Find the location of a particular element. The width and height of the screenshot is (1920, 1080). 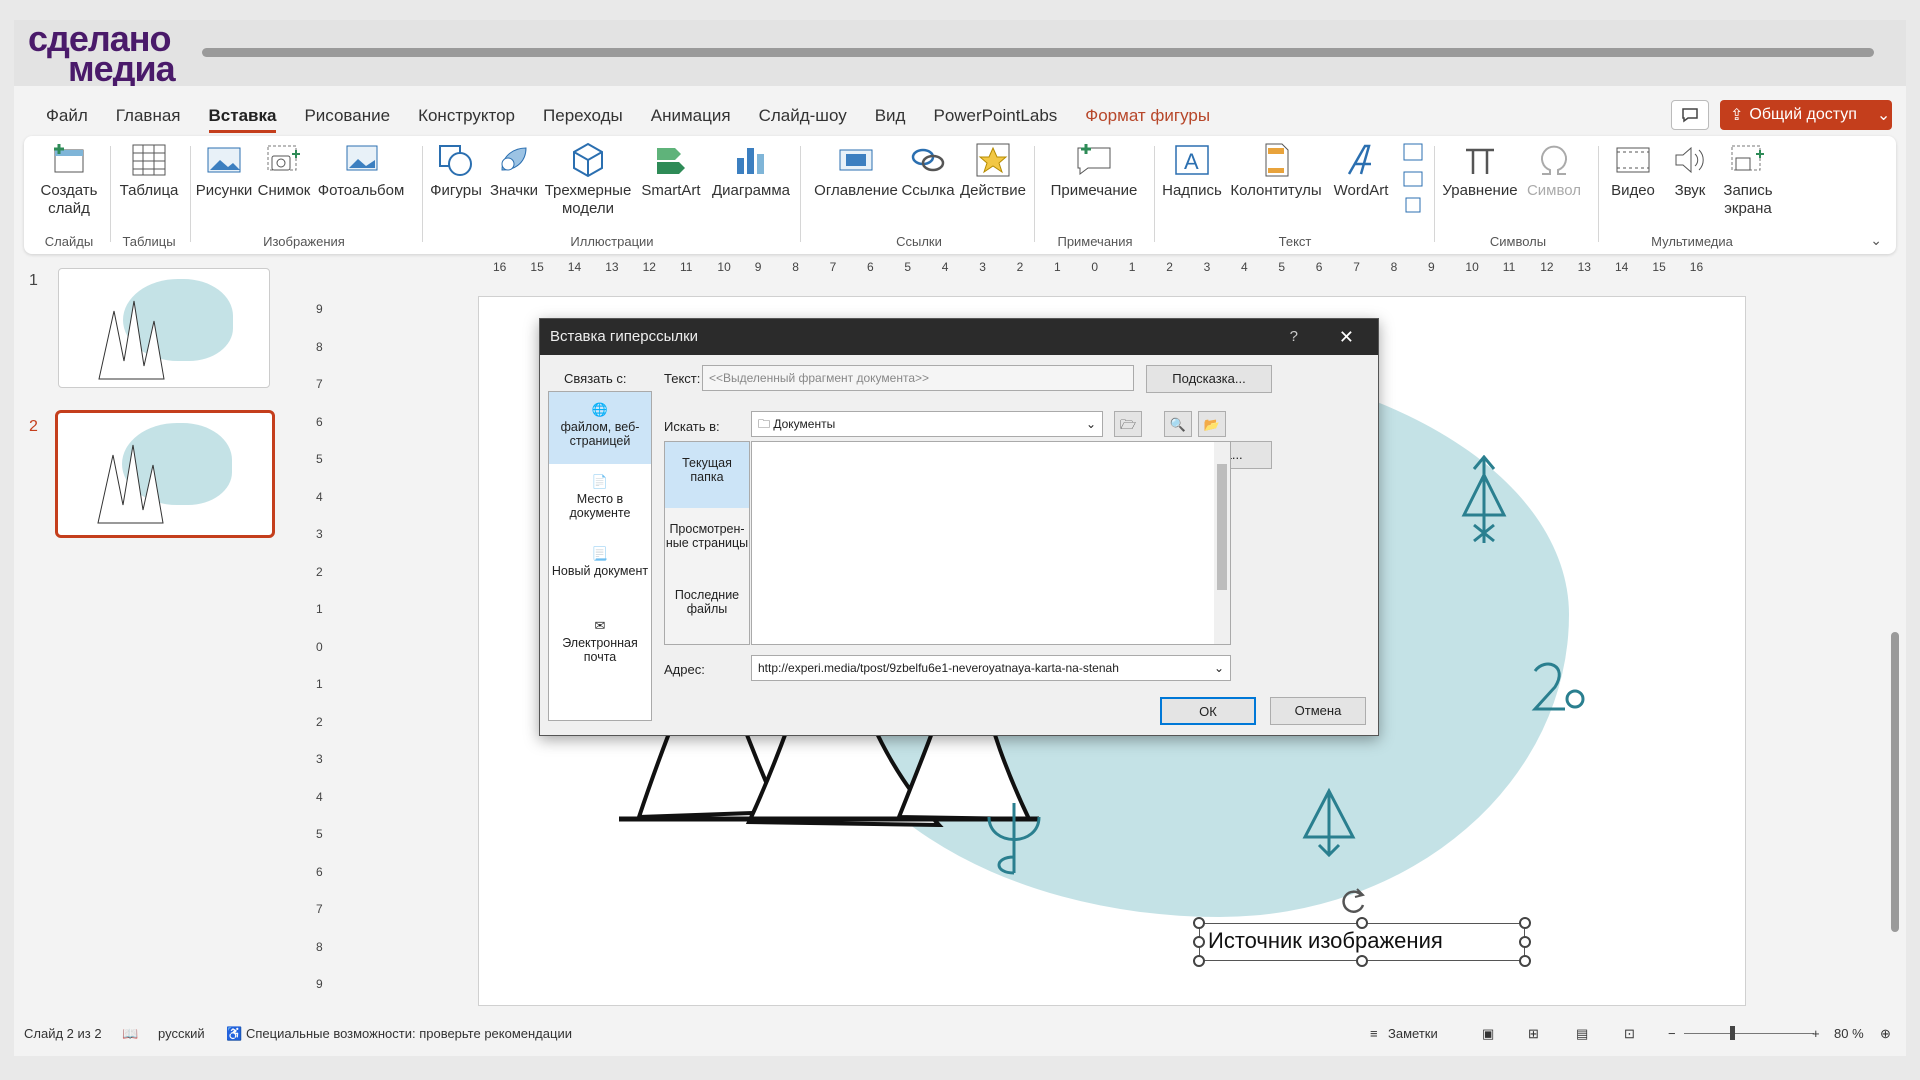

table-icon is located at coordinates (149, 160).